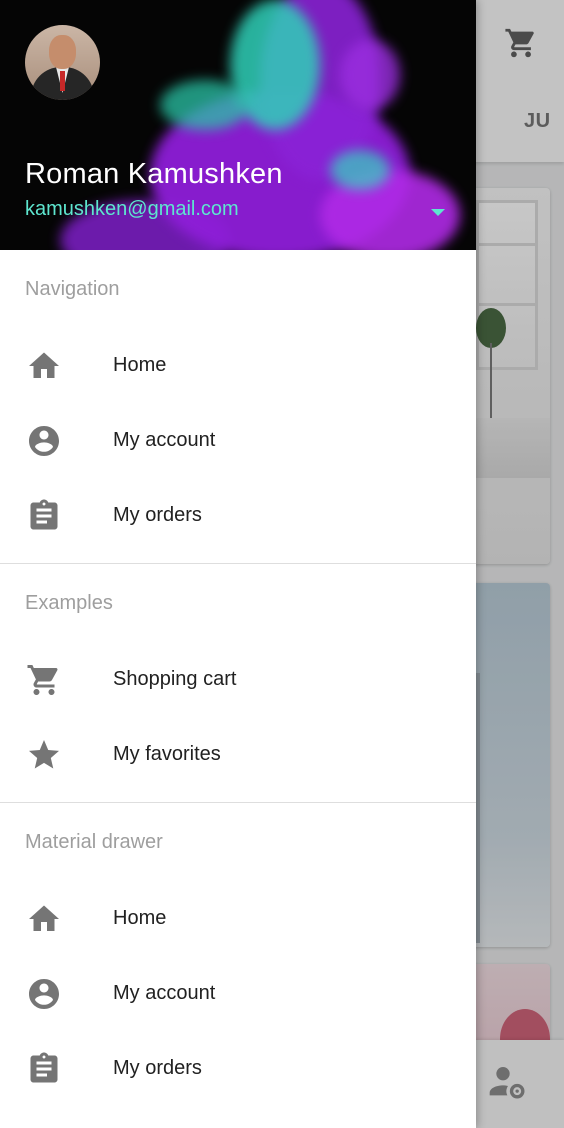 This screenshot has height=1128, width=564. What do you see at coordinates (94, 842) in the screenshot?
I see `section-header-material-drawer: Material drawer` at bounding box center [94, 842].